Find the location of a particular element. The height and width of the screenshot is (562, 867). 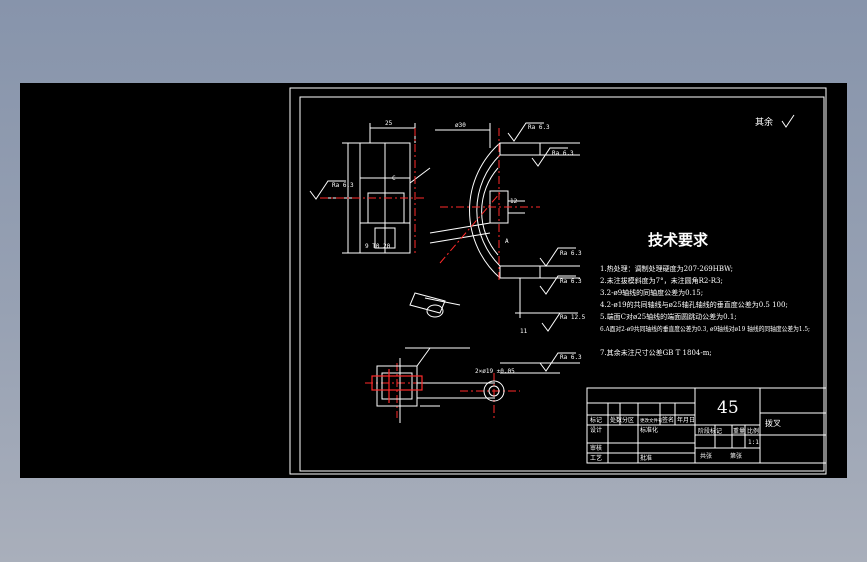

title-cell: 重量 is located at coordinates (739, 431).